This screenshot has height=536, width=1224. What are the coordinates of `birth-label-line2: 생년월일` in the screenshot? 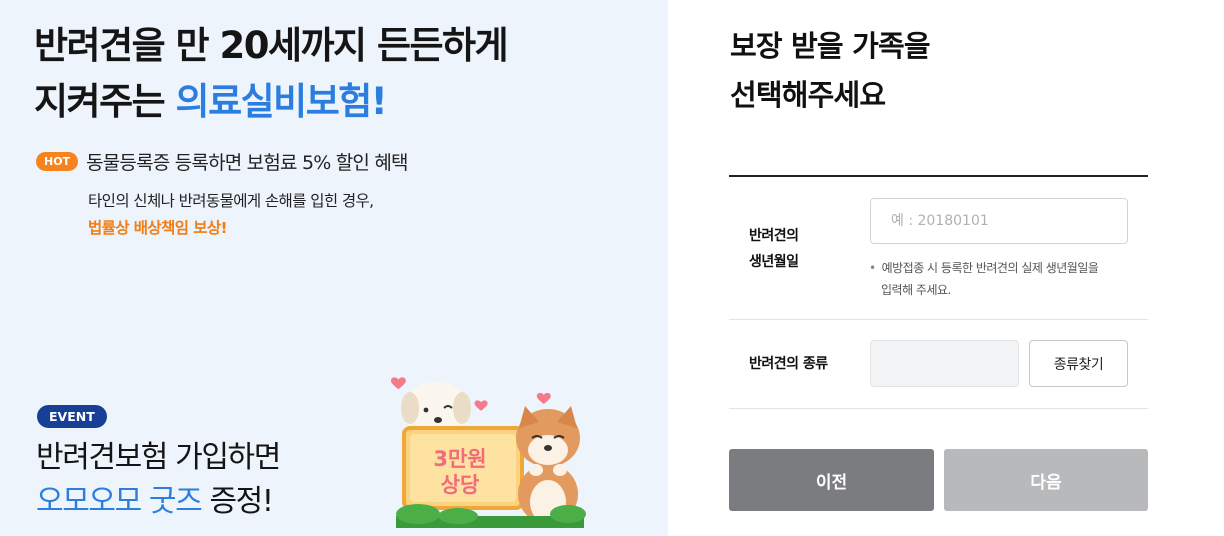 It's located at (774, 262).